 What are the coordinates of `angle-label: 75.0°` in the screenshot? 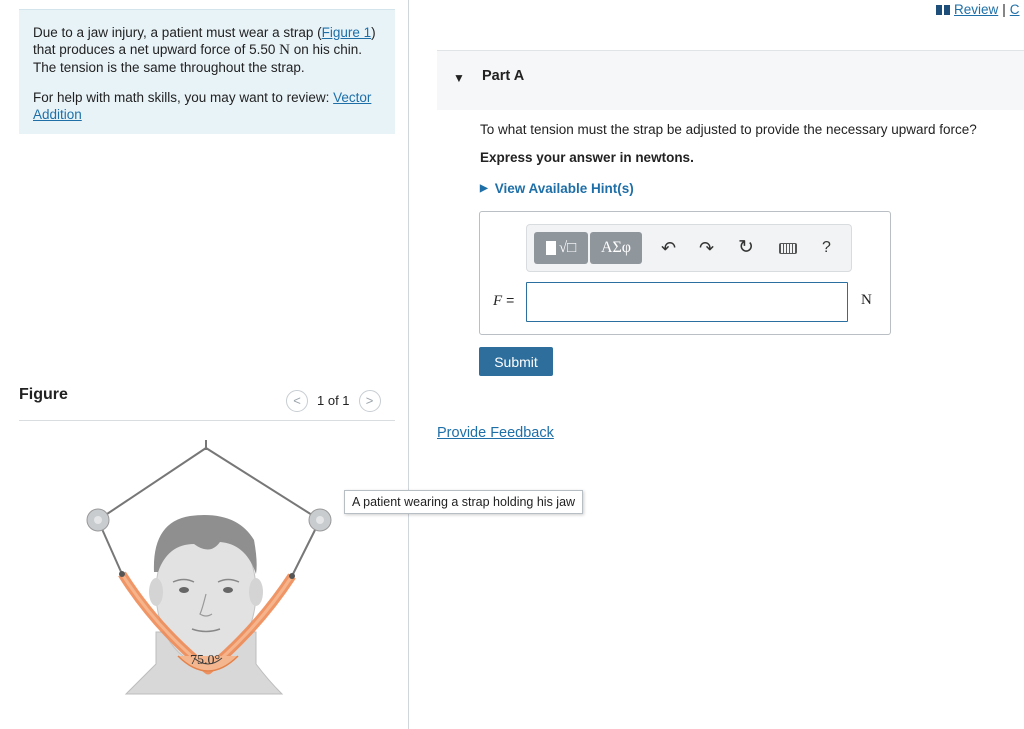 It's located at (205, 660).